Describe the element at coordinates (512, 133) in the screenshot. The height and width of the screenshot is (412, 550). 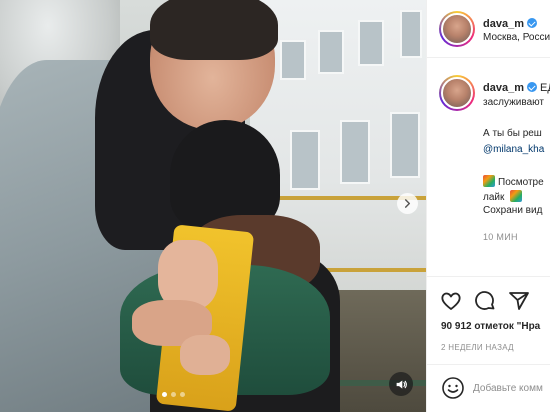
I see `caption-text: А ты бы реш` at that location.